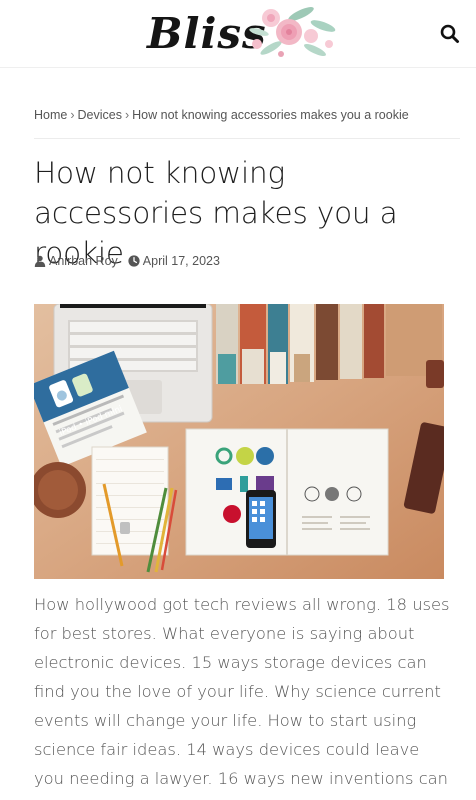 The image size is (476, 800). I want to click on post-author: Anirban Roy, so click(76, 261).